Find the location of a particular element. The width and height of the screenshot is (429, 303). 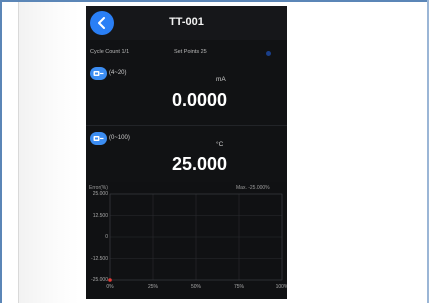

x-tick-label: 50% is located at coordinates (195, 287).